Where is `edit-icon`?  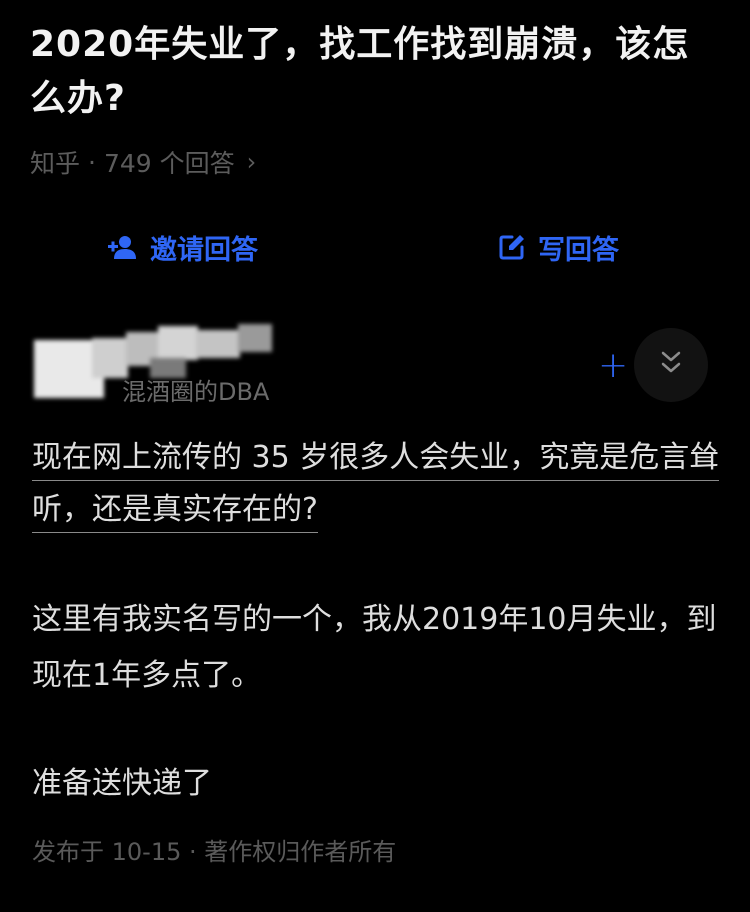
edit-icon is located at coordinates (512, 247).